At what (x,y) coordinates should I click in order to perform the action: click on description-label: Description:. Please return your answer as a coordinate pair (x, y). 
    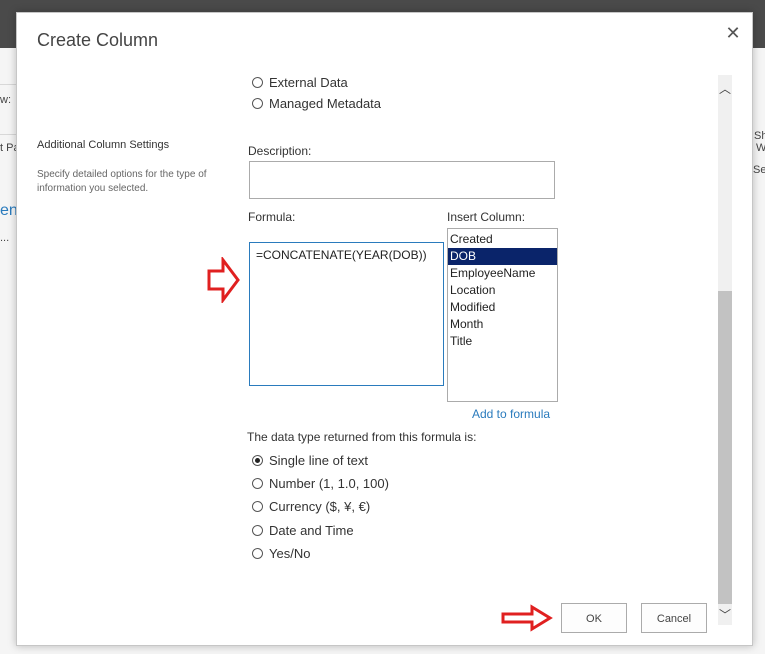
    Looking at the image, I should click on (280, 151).